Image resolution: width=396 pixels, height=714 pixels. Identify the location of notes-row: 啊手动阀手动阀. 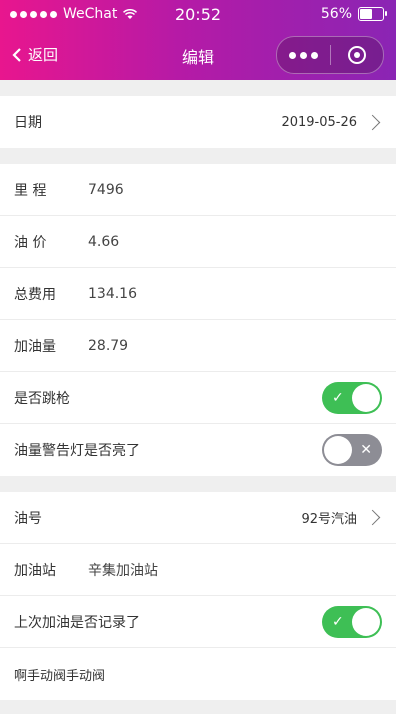
(198, 674).